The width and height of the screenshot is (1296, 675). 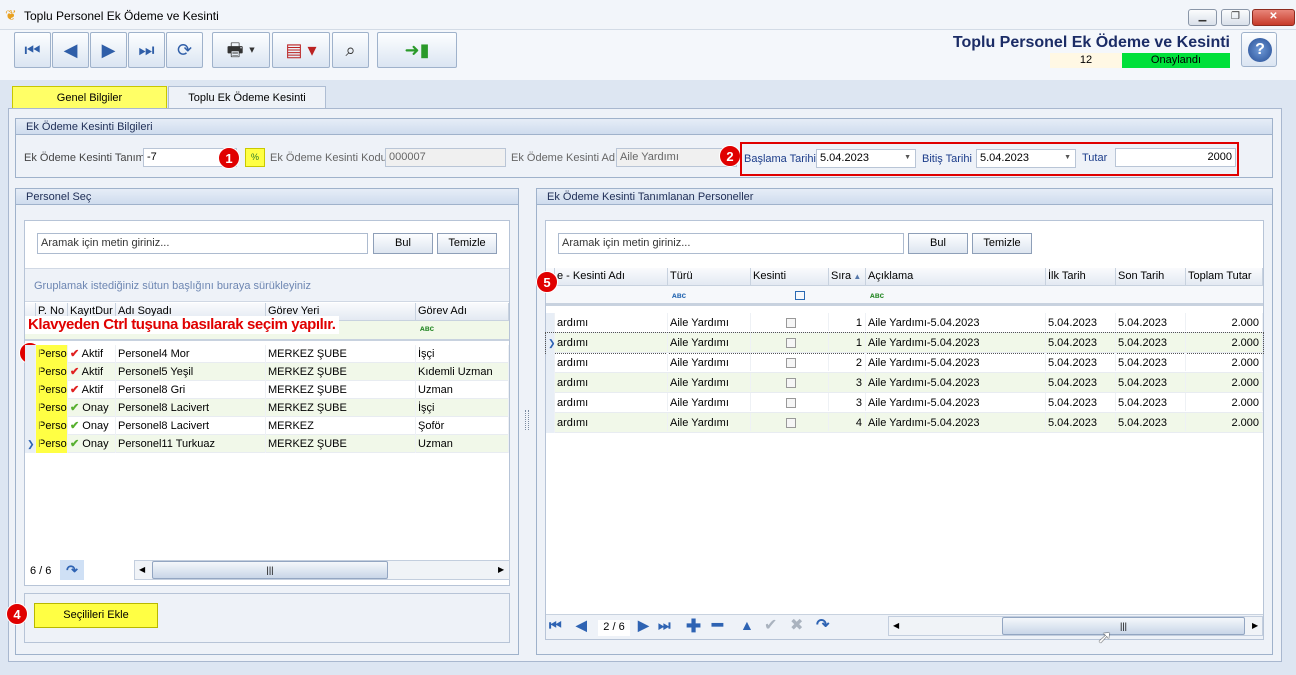 What do you see at coordinates (462, 444) in the screenshot?
I see `cell-gorev: Uzman` at bounding box center [462, 444].